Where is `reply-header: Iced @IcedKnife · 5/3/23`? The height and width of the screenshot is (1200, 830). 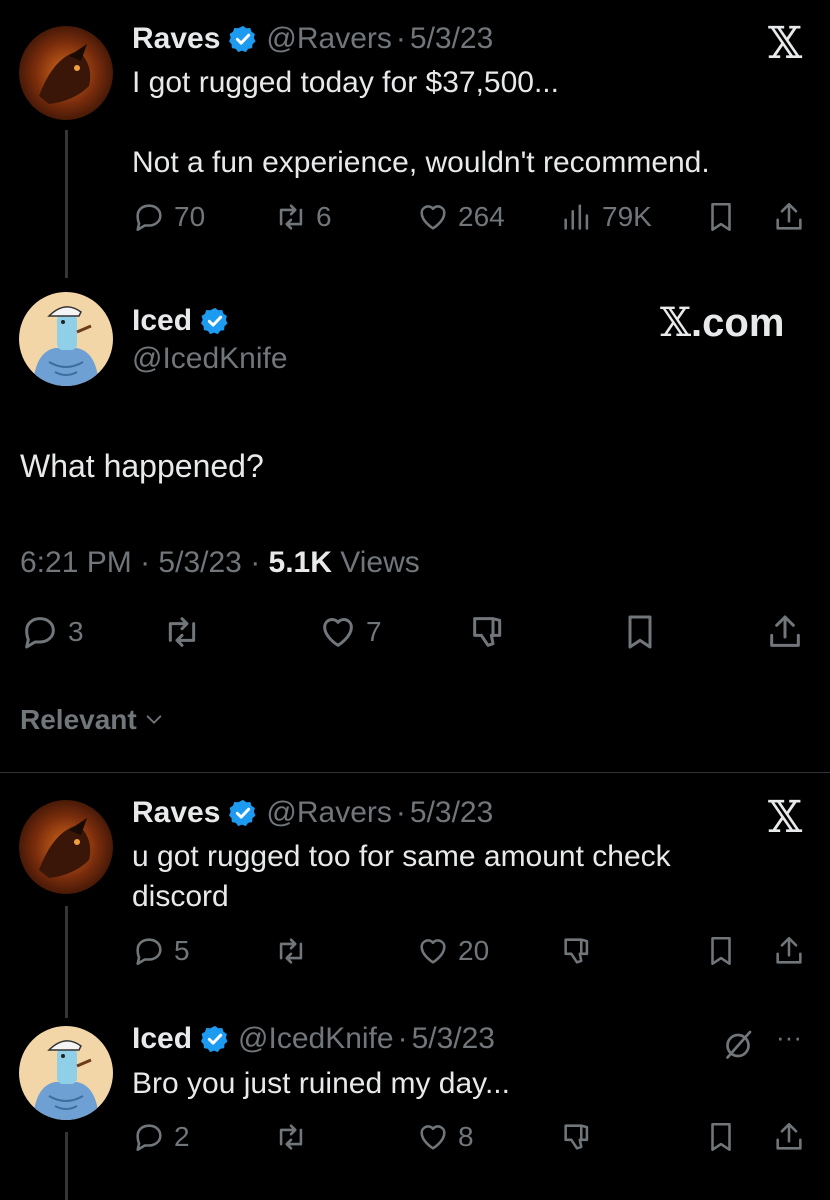
reply-header: Iced @IcedKnife · 5/3/23 is located at coordinates (313, 1039).